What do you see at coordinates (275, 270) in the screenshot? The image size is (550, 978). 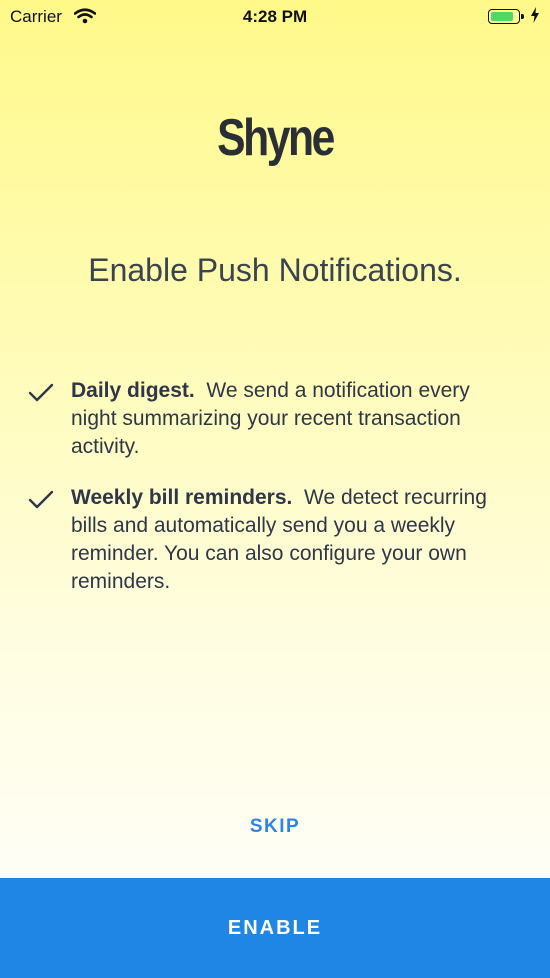 I see `page-title: Enable Push Notifications.` at bounding box center [275, 270].